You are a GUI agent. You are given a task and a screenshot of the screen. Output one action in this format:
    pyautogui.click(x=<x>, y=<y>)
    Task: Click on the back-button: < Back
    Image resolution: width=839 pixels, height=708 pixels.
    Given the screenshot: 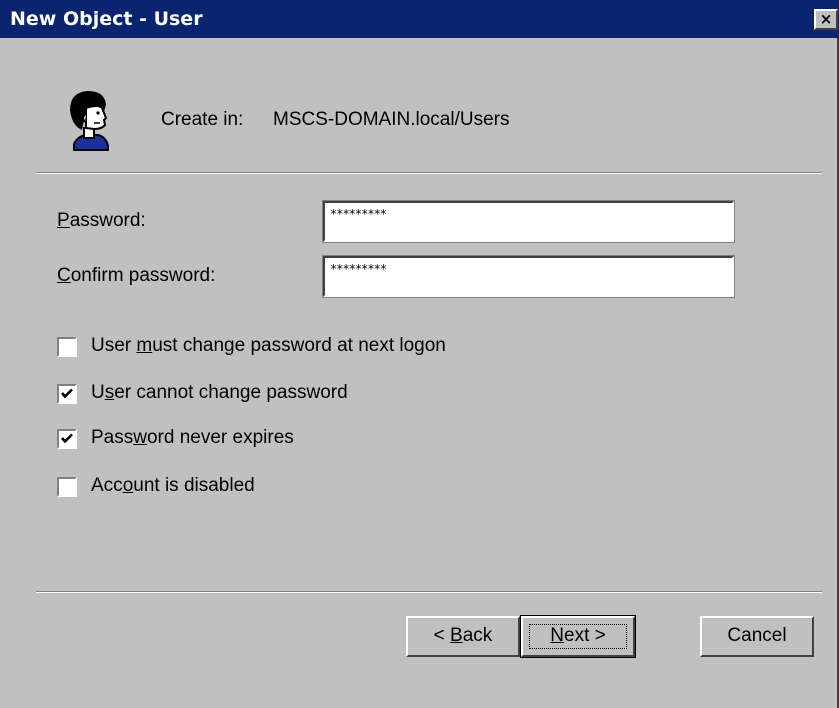 What is the action you would take?
    pyautogui.click(x=463, y=636)
    